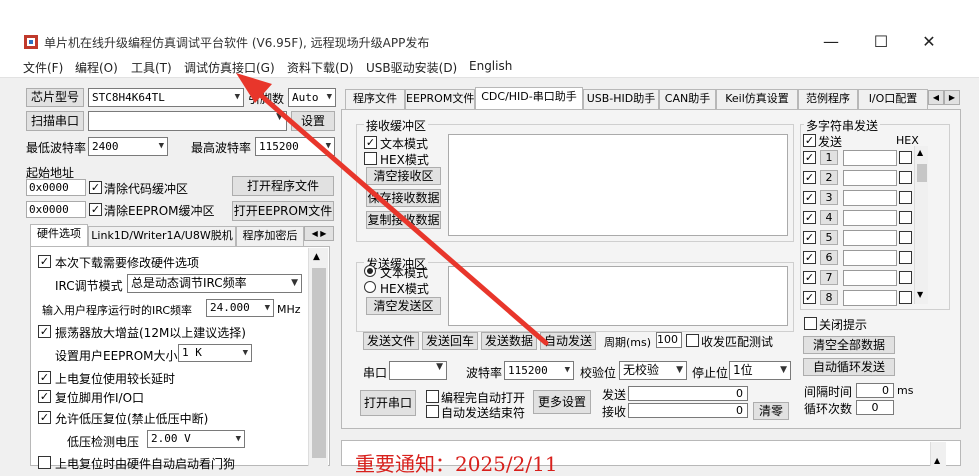 The image size is (979, 476). I want to click on pin-count-select: Auto ▼, so click(312, 97).